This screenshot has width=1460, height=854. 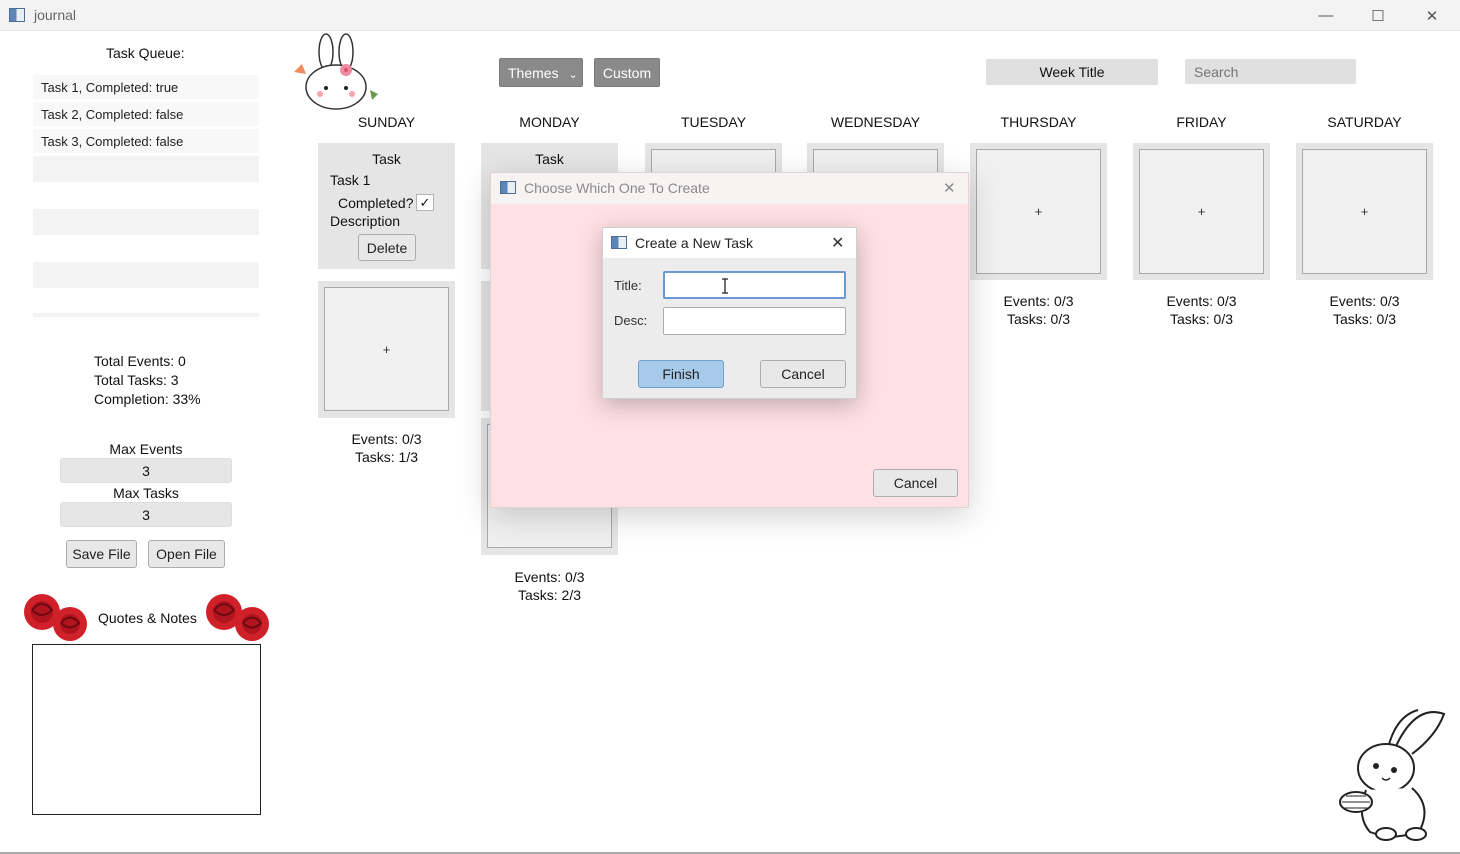 What do you see at coordinates (533, 73) in the screenshot?
I see `themes-label: Themes` at bounding box center [533, 73].